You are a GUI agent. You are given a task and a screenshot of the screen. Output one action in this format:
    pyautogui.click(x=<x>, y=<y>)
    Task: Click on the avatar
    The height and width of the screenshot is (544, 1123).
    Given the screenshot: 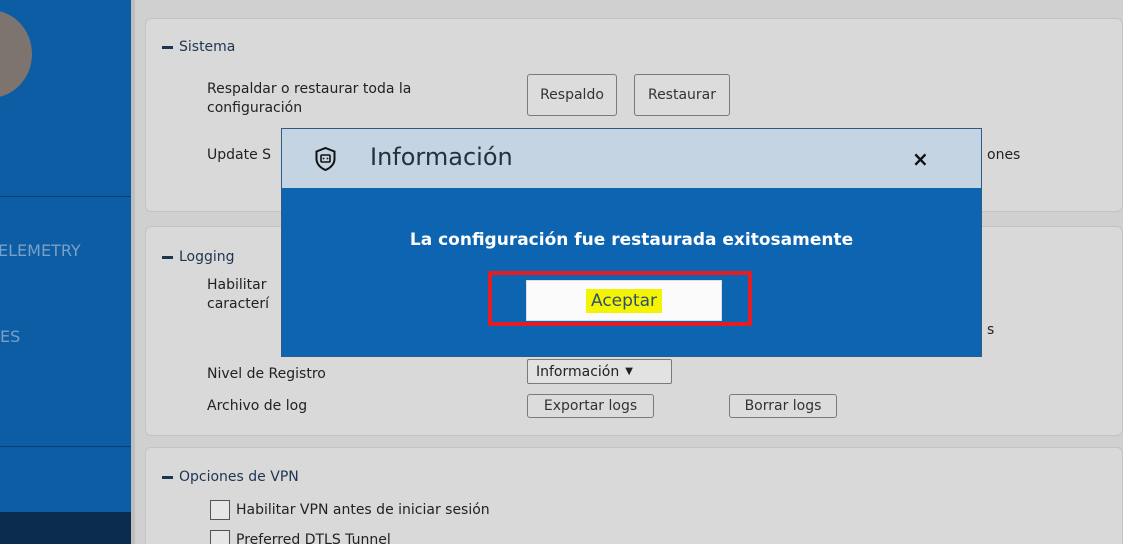 What is the action you would take?
    pyautogui.click(x=16, y=54)
    